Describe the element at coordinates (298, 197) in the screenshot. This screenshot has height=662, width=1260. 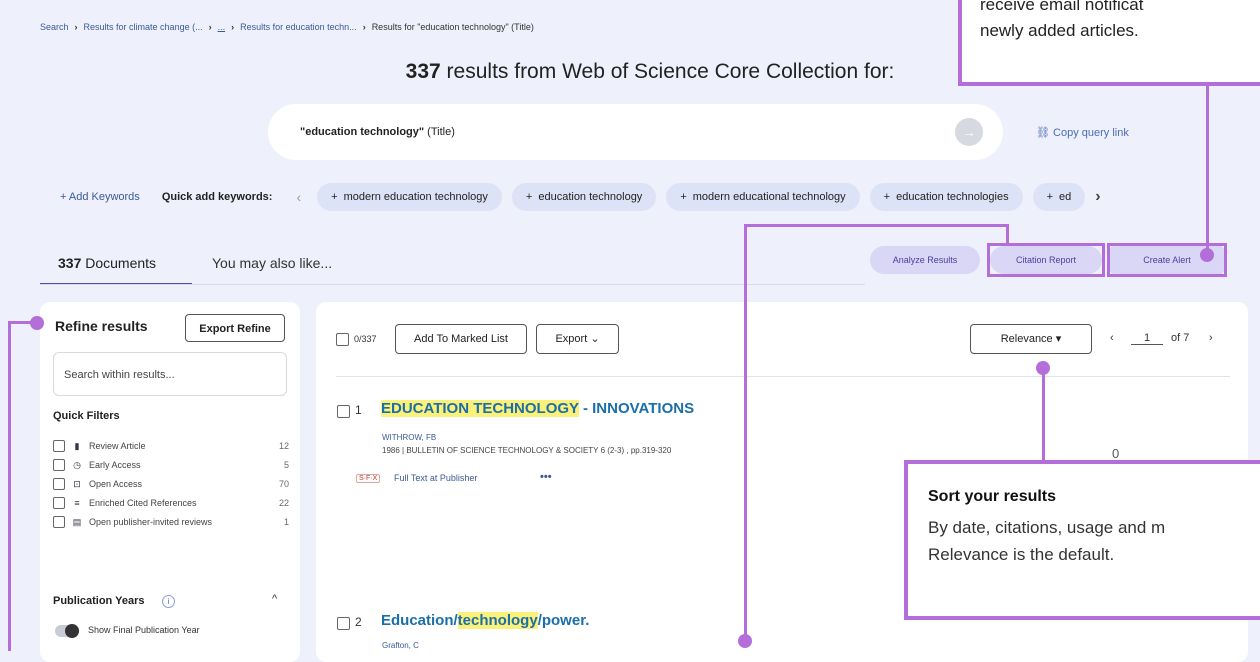
I see `chevron-left-icon: ‹` at that location.